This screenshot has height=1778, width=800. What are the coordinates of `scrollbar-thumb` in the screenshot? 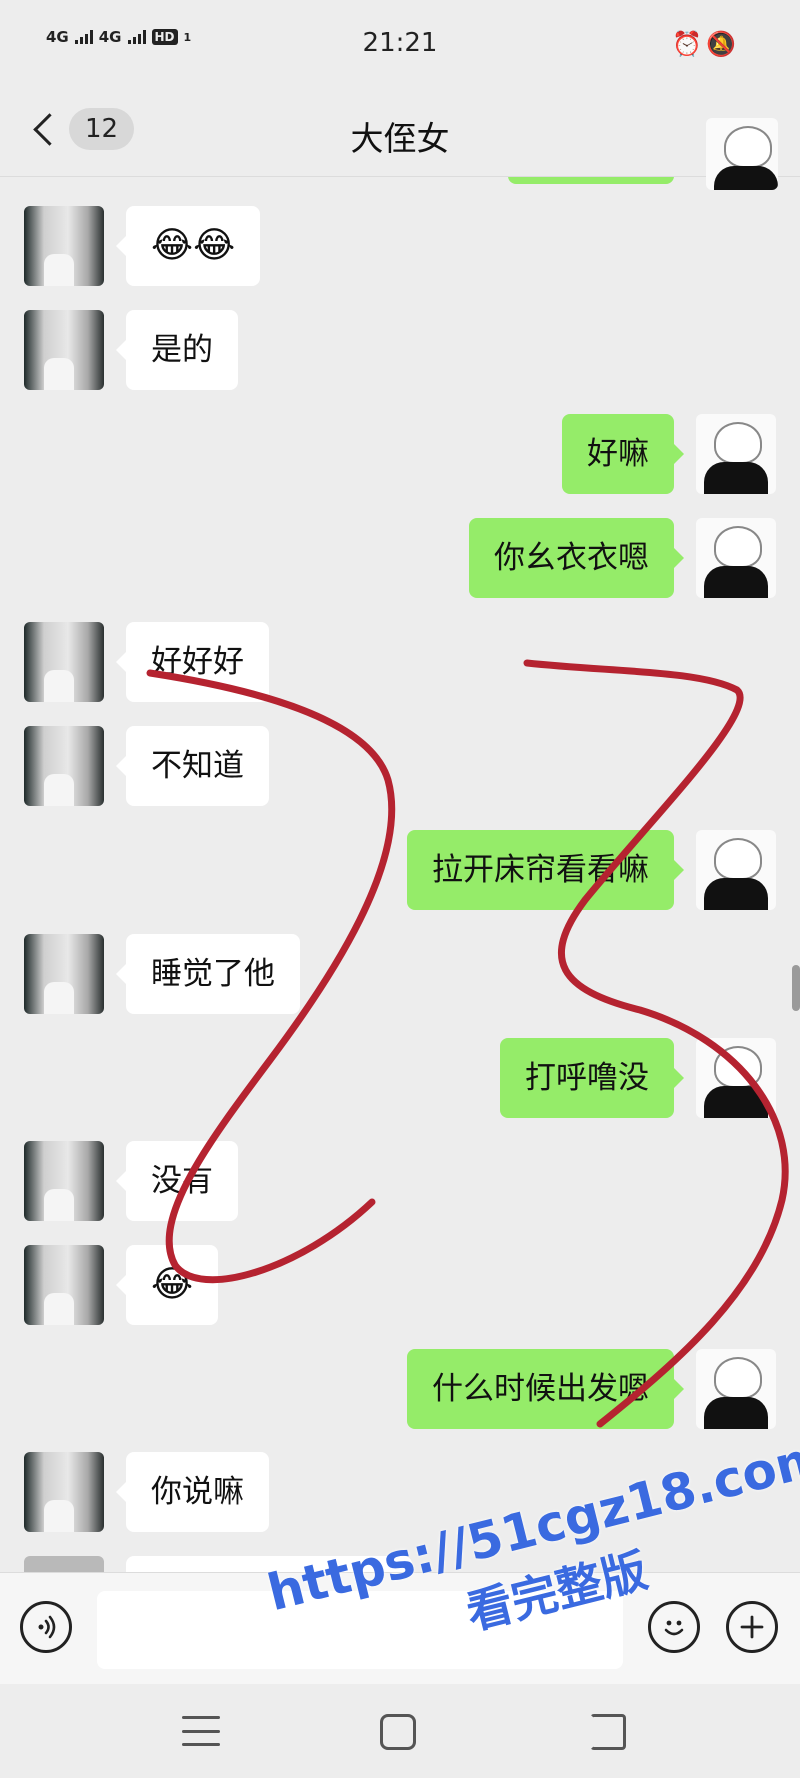 It's located at (796, 988).